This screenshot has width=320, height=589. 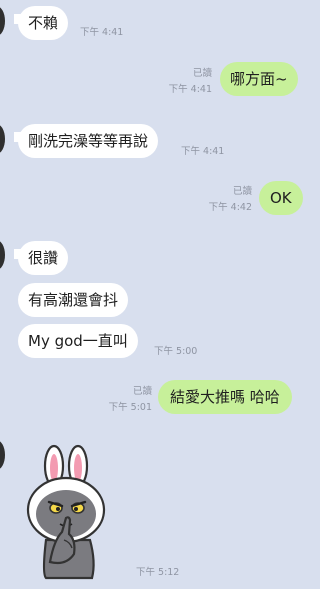 I want to click on message-time: 下午 4:42, so click(x=230, y=207).